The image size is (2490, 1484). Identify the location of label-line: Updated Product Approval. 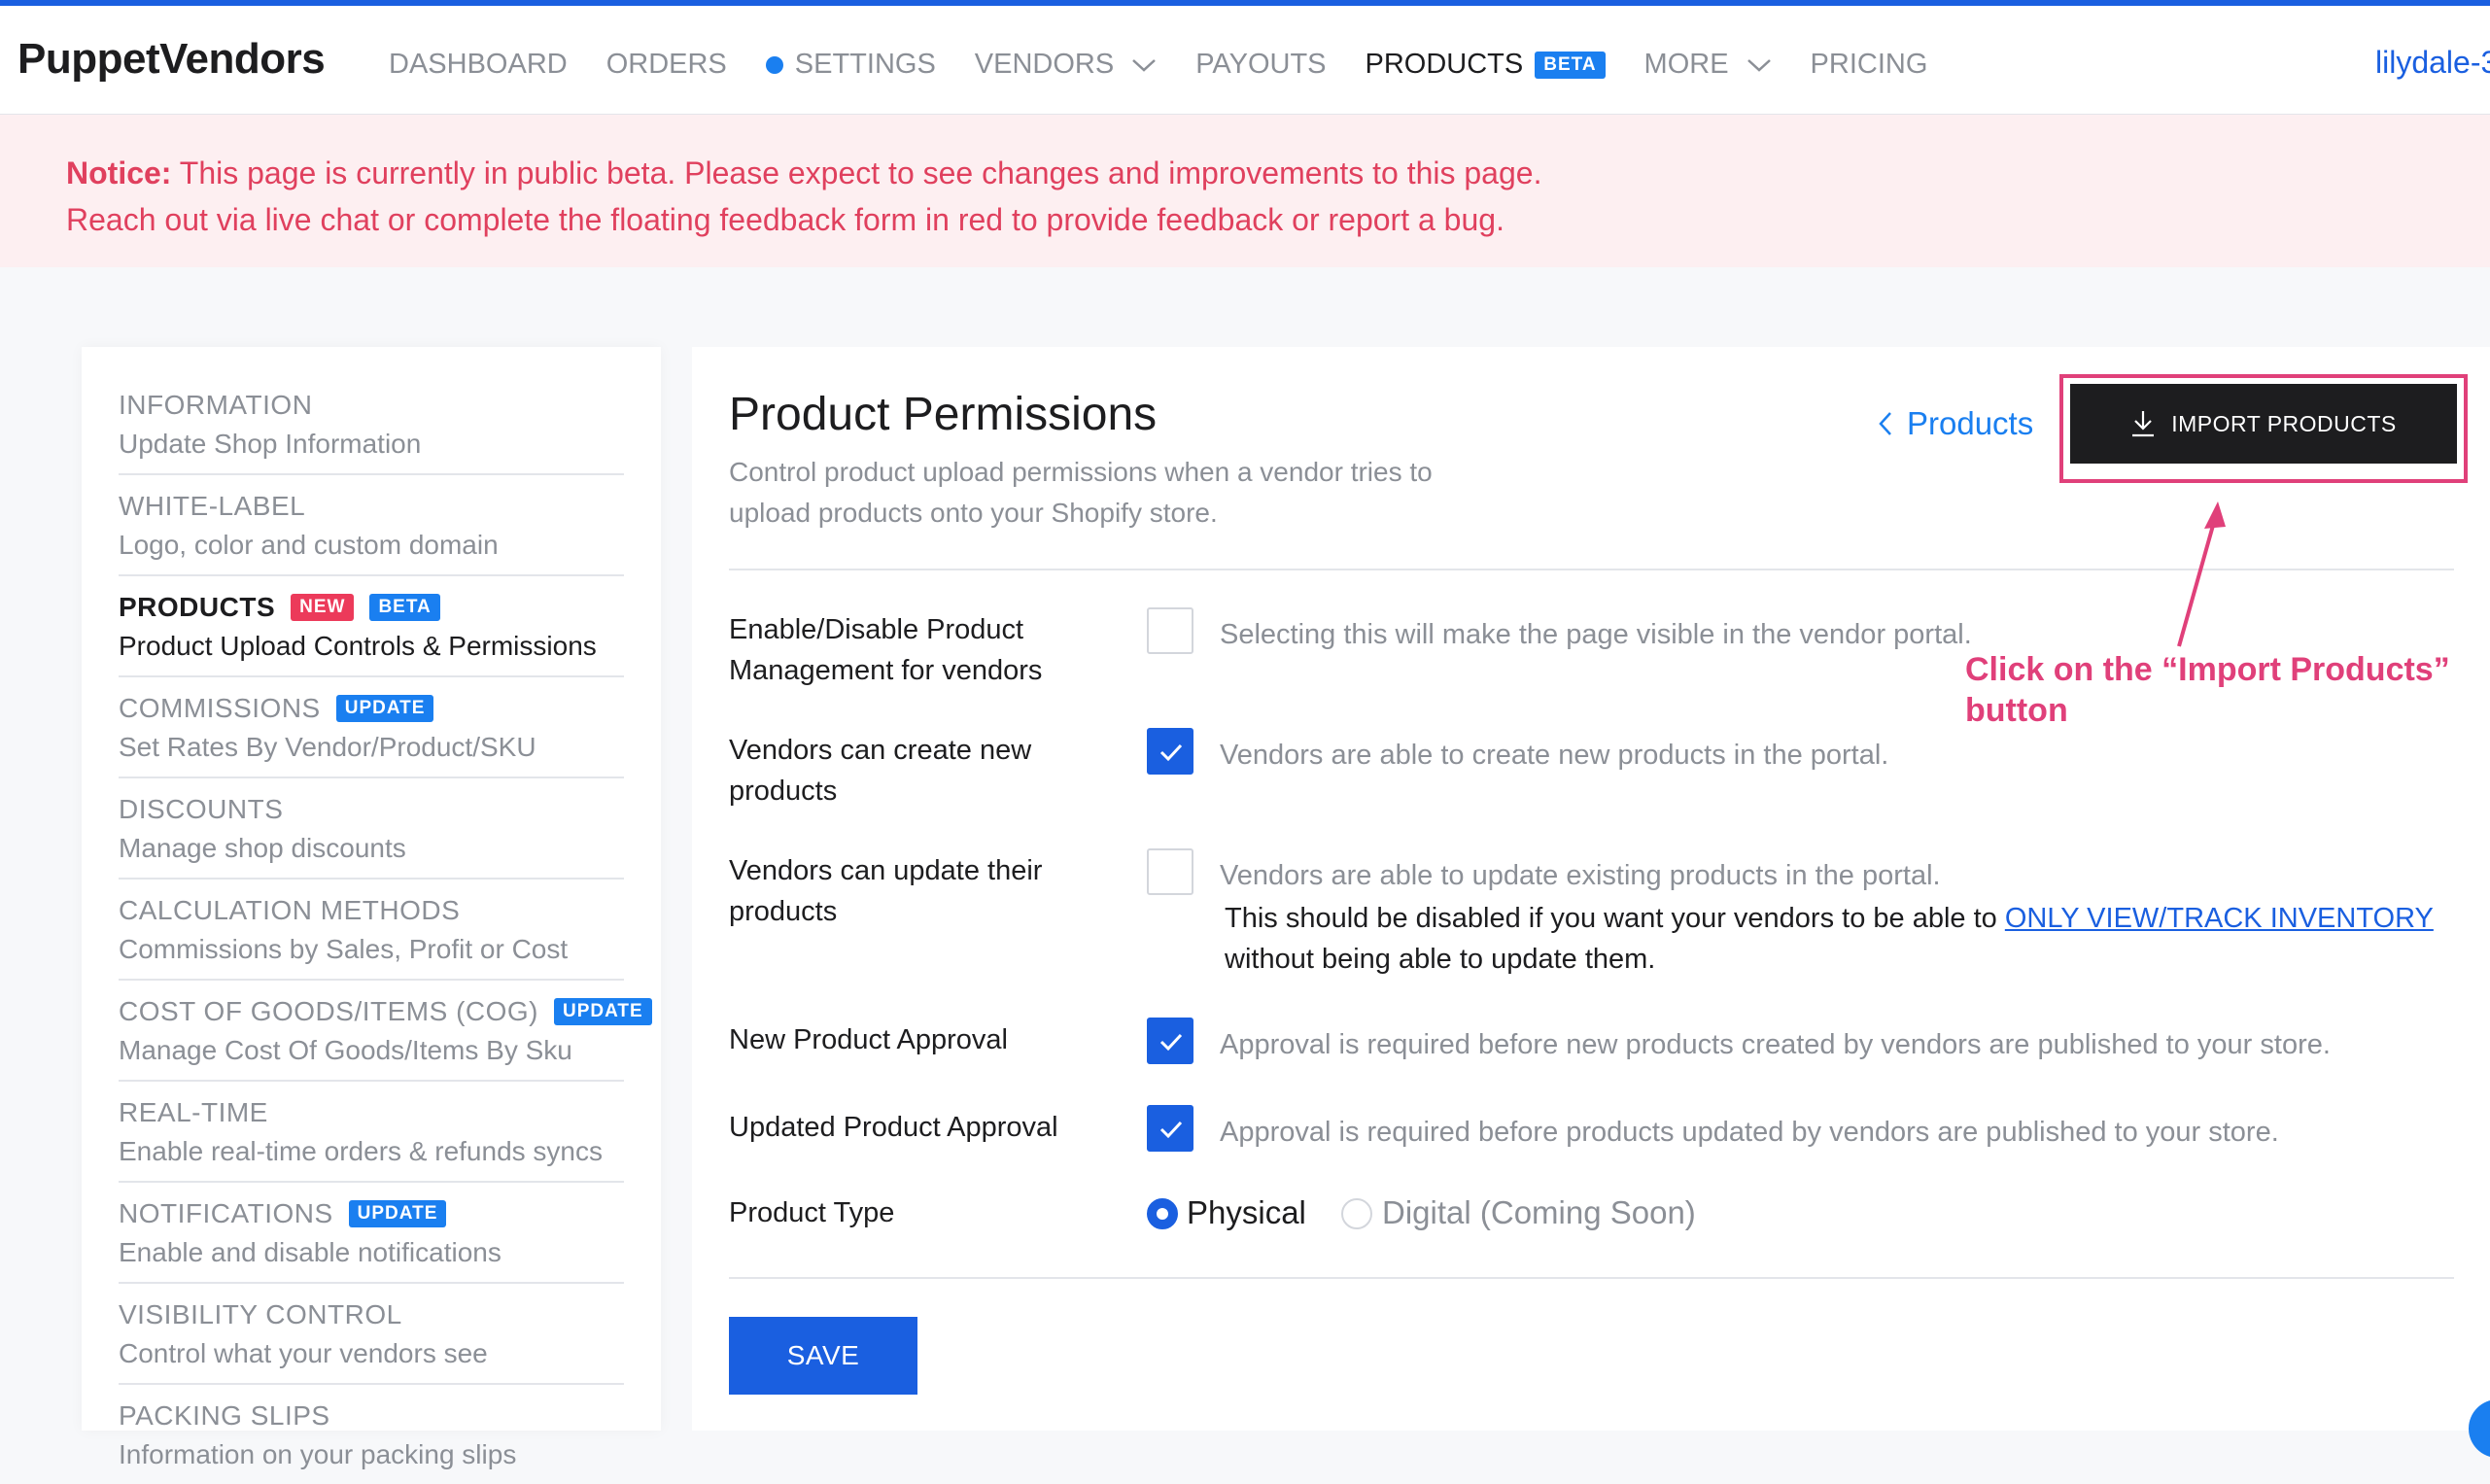
(893, 1127).